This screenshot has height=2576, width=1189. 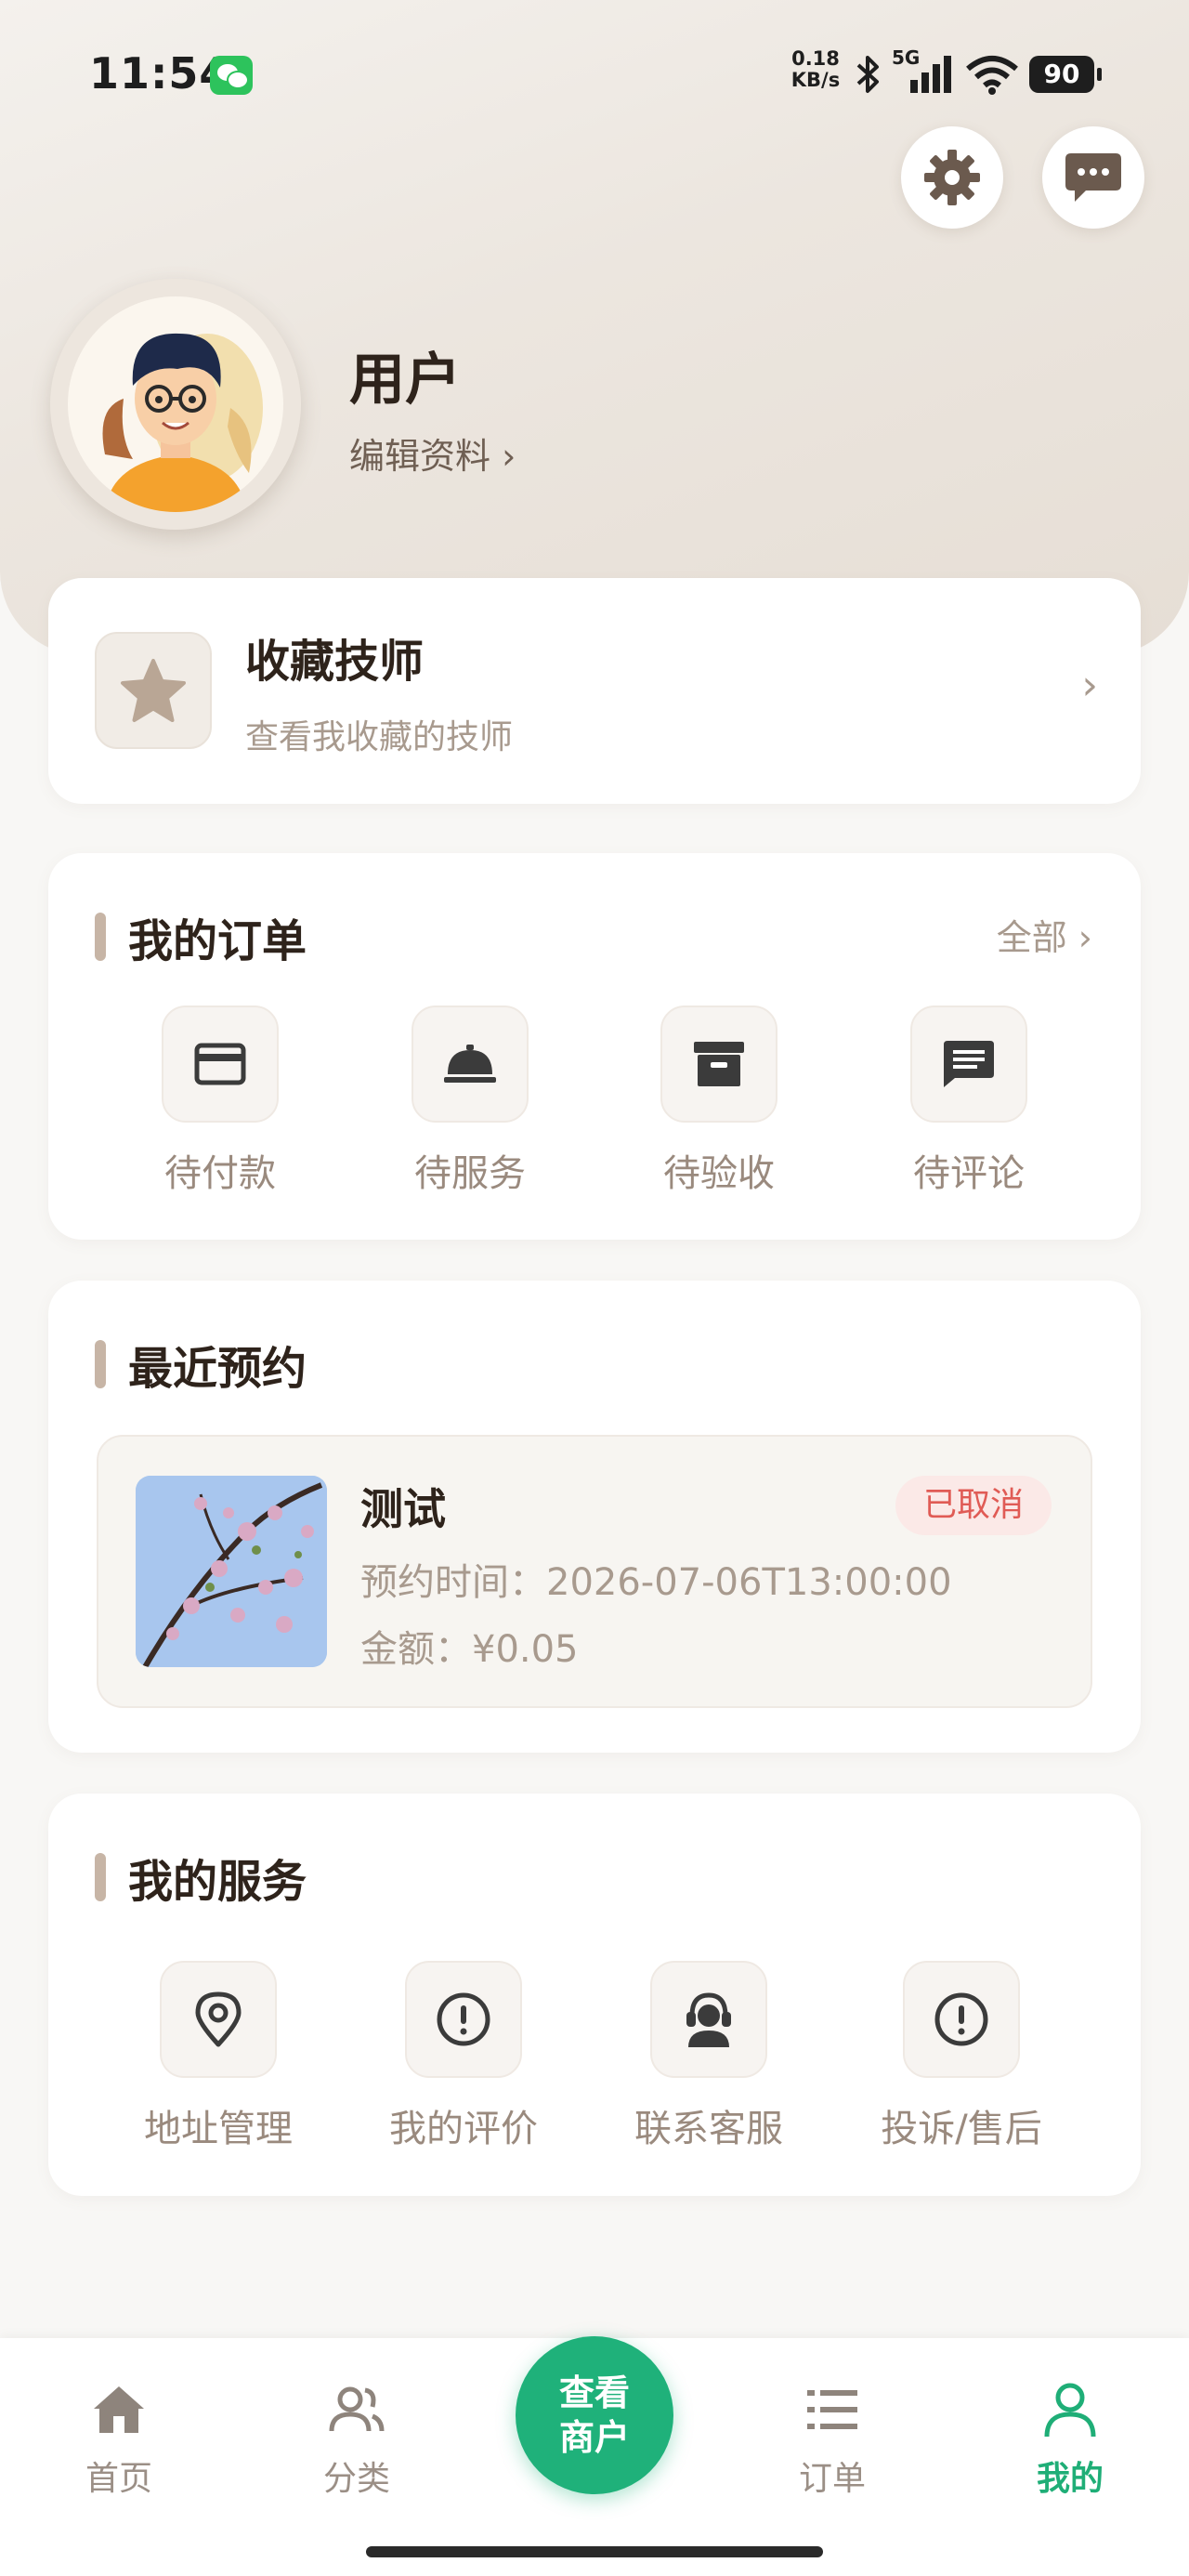 I want to click on user-icon, so click(x=1070, y=2410).